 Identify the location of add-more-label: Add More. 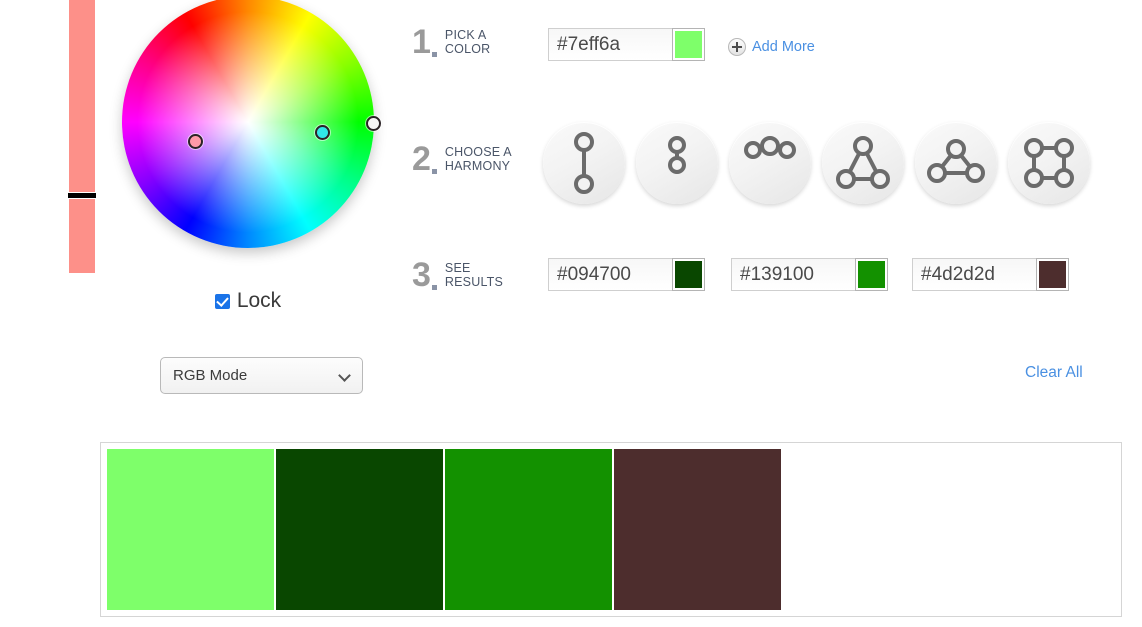
(783, 47).